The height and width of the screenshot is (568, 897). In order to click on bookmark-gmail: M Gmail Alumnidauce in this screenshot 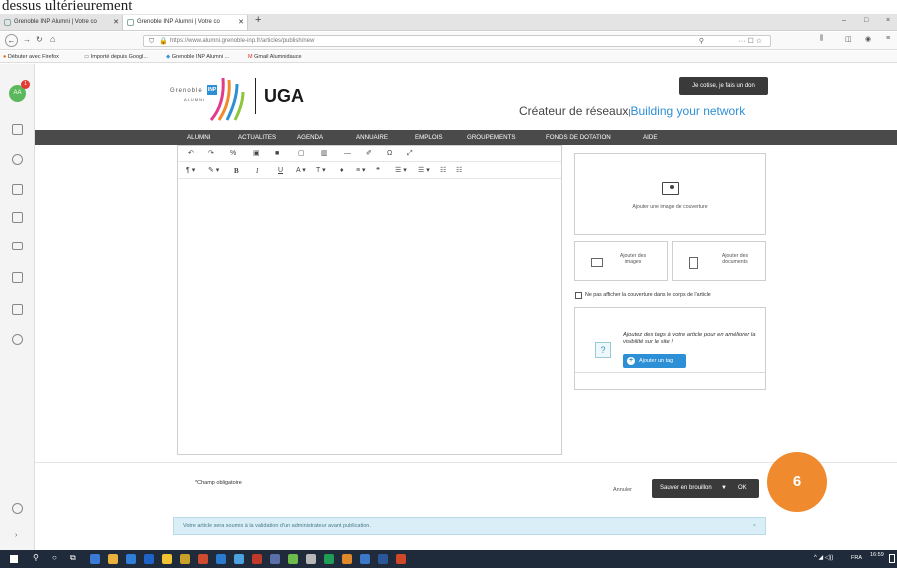, I will do `click(275, 57)`.